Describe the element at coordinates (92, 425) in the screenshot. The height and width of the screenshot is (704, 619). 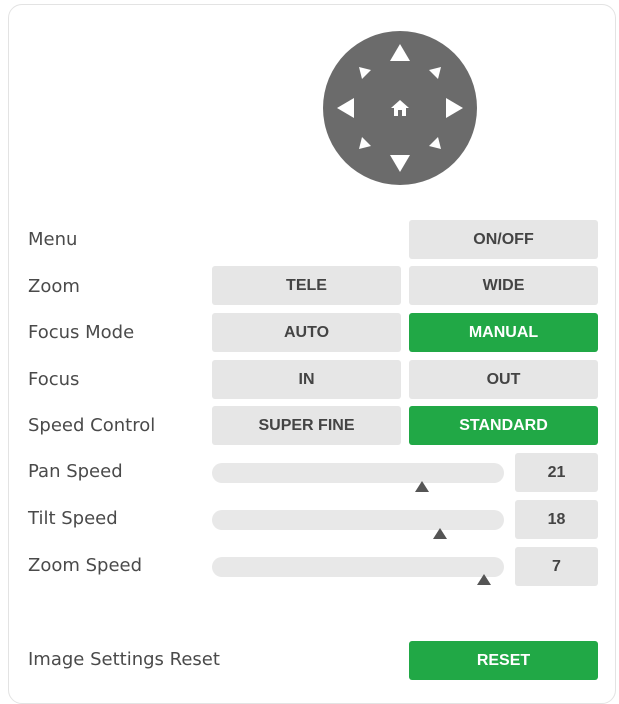
I see `speed-control-label: Speed Control` at that location.